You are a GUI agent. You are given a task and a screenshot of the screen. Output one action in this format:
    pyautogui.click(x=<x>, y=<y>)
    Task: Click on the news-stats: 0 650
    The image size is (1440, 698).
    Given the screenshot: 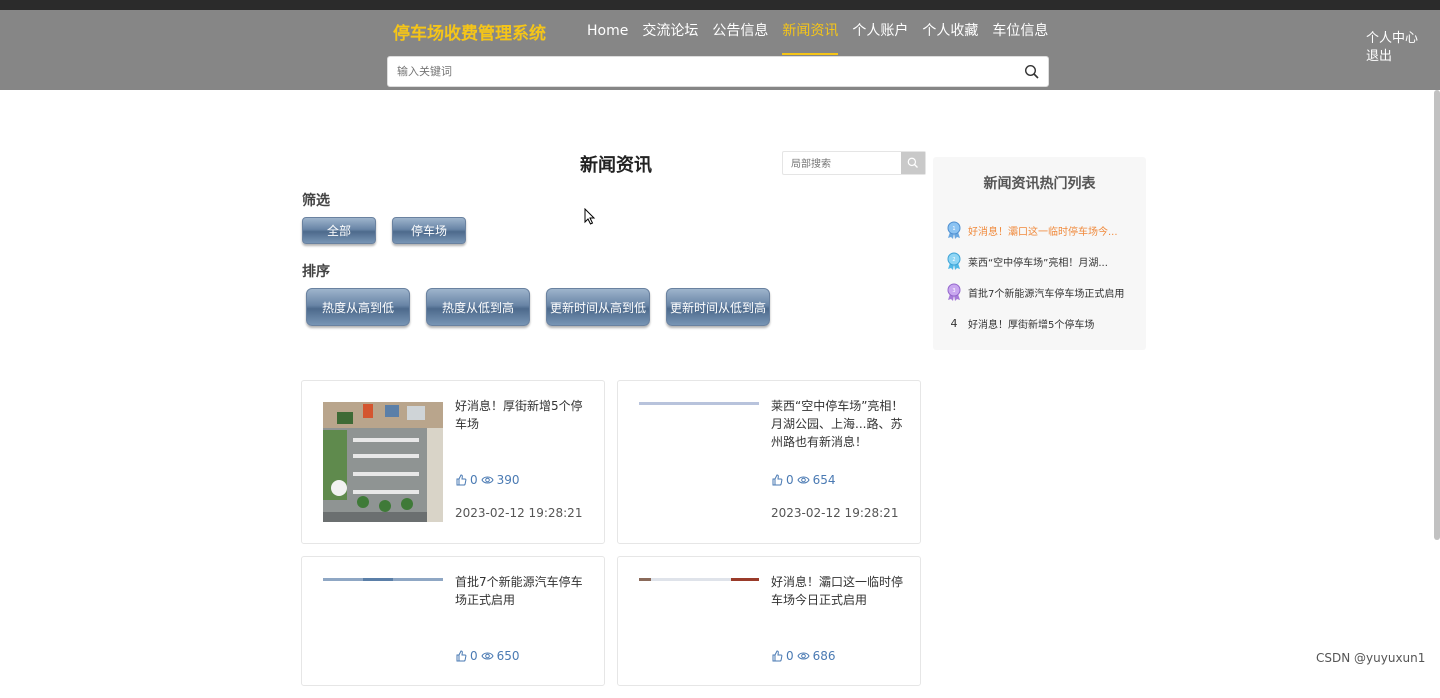 What is the action you would take?
    pyautogui.click(x=487, y=656)
    